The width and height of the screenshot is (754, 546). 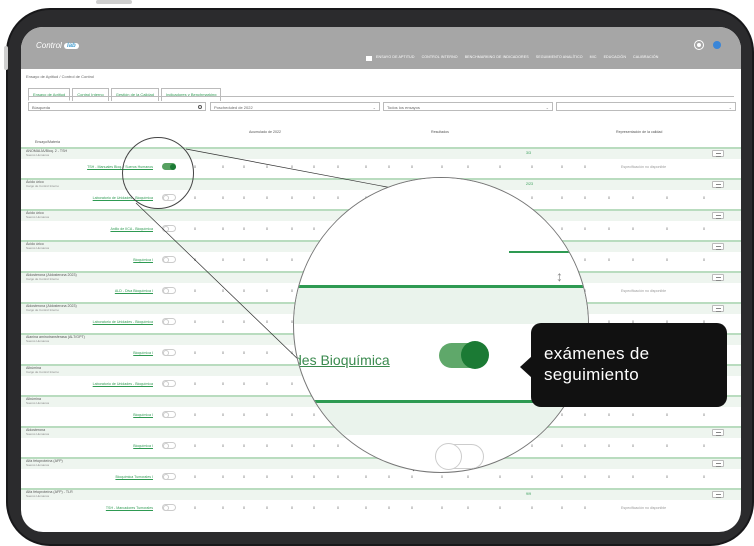 I want to click on magnifier-link-quimica: quimica, so click(x=348, y=462).